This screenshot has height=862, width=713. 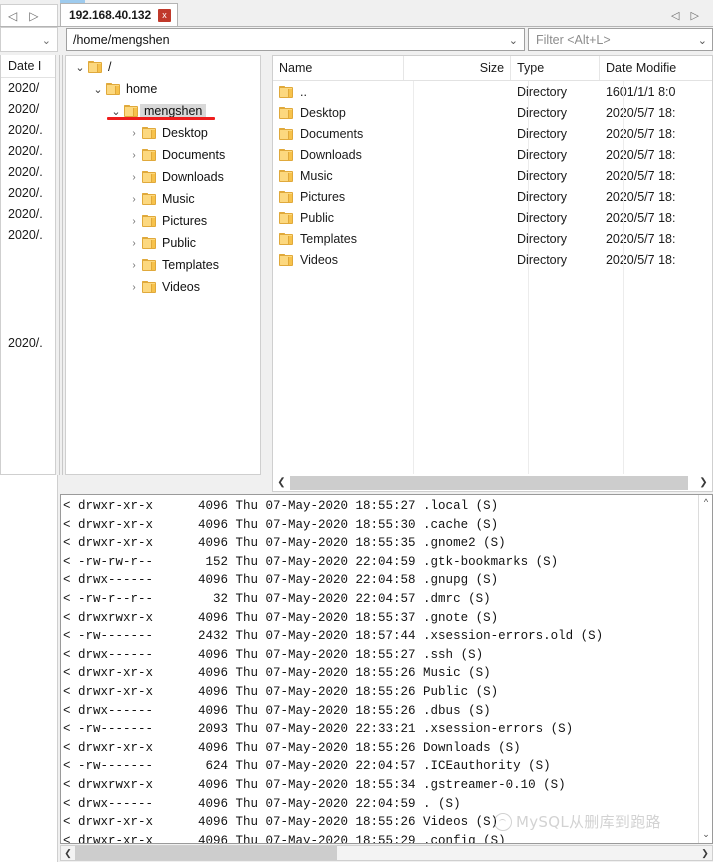 I want to click on file-row: Desktop Directory 2020/5/7 18:, so click(x=492, y=112).